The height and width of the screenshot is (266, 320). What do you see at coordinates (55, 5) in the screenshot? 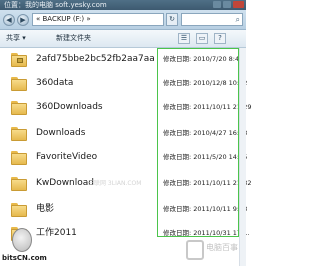
I see `window-title: 位置：我的电脑 soft.yesky.com` at bounding box center [55, 5].